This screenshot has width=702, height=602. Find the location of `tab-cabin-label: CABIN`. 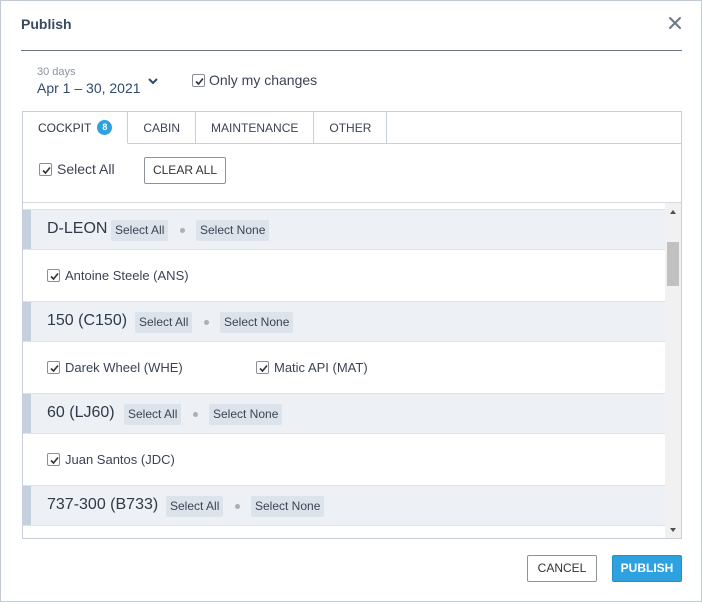

tab-cabin-label: CABIN is located at coordinates (162, 127).